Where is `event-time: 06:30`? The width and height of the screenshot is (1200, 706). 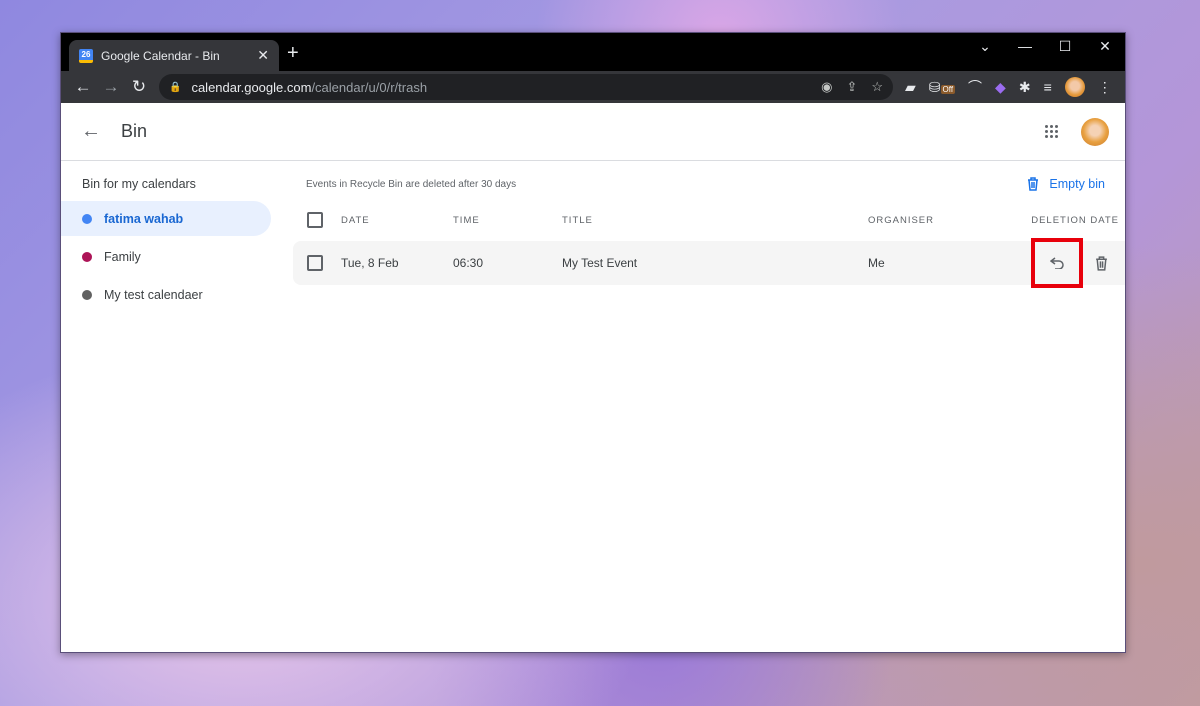 event-time: 06:30 is located at coordinates (468, 263).